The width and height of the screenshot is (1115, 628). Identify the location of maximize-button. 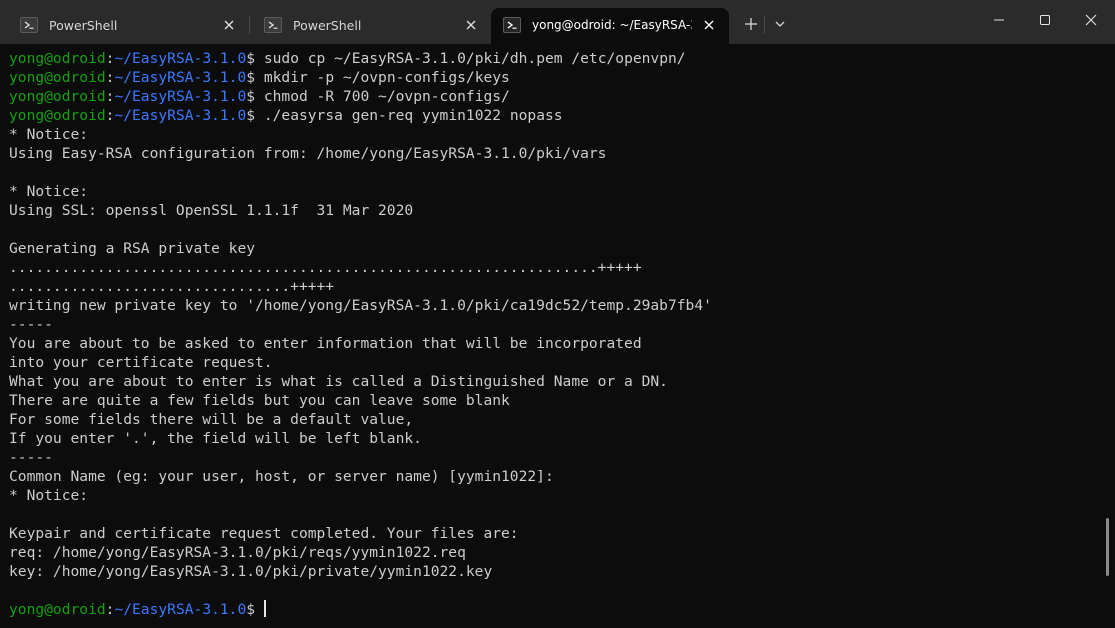
(1045, 20).